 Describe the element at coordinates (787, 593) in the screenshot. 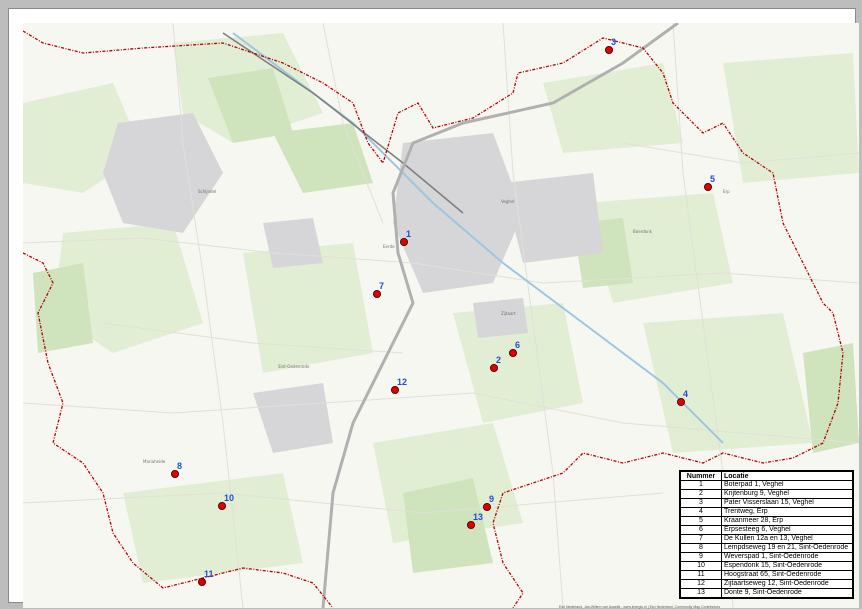

I see `legend-location: Donte 9, Sint-Oedenrode` at that location.